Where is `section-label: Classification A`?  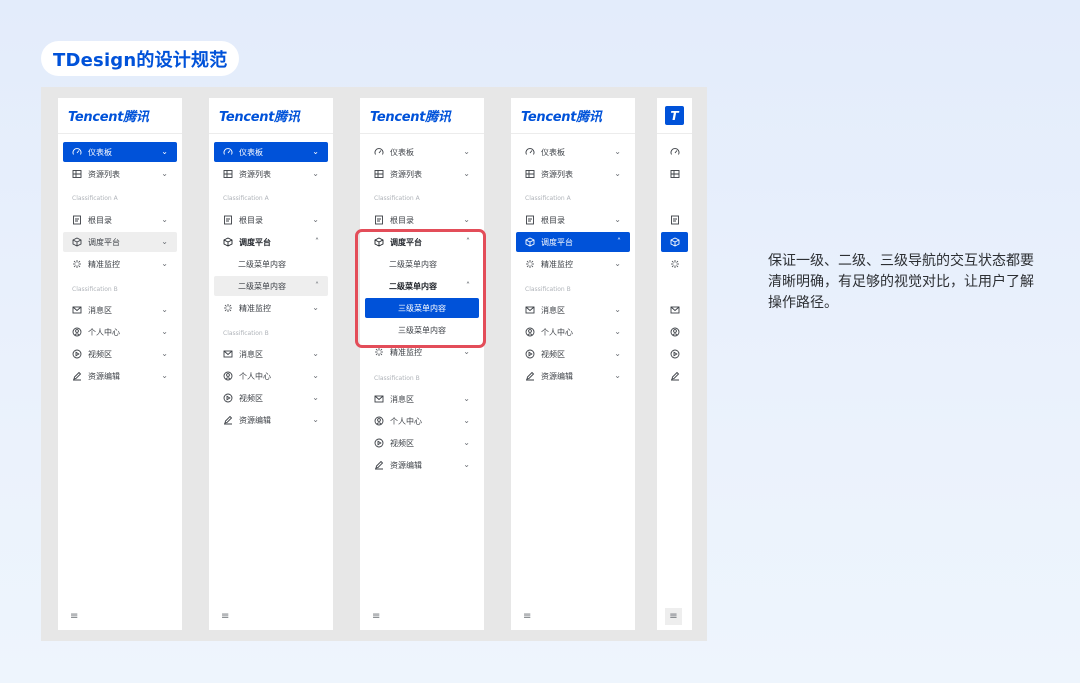
section-label: Classification A is located at coordinates (548, 198).